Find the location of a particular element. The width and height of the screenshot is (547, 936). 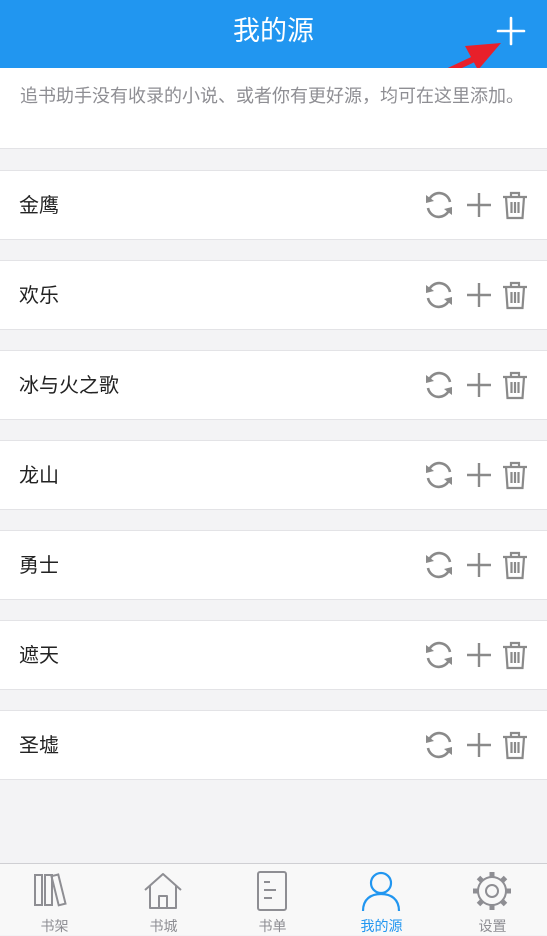

tab-booklist: 书单 is located at coordinates (272, 900).